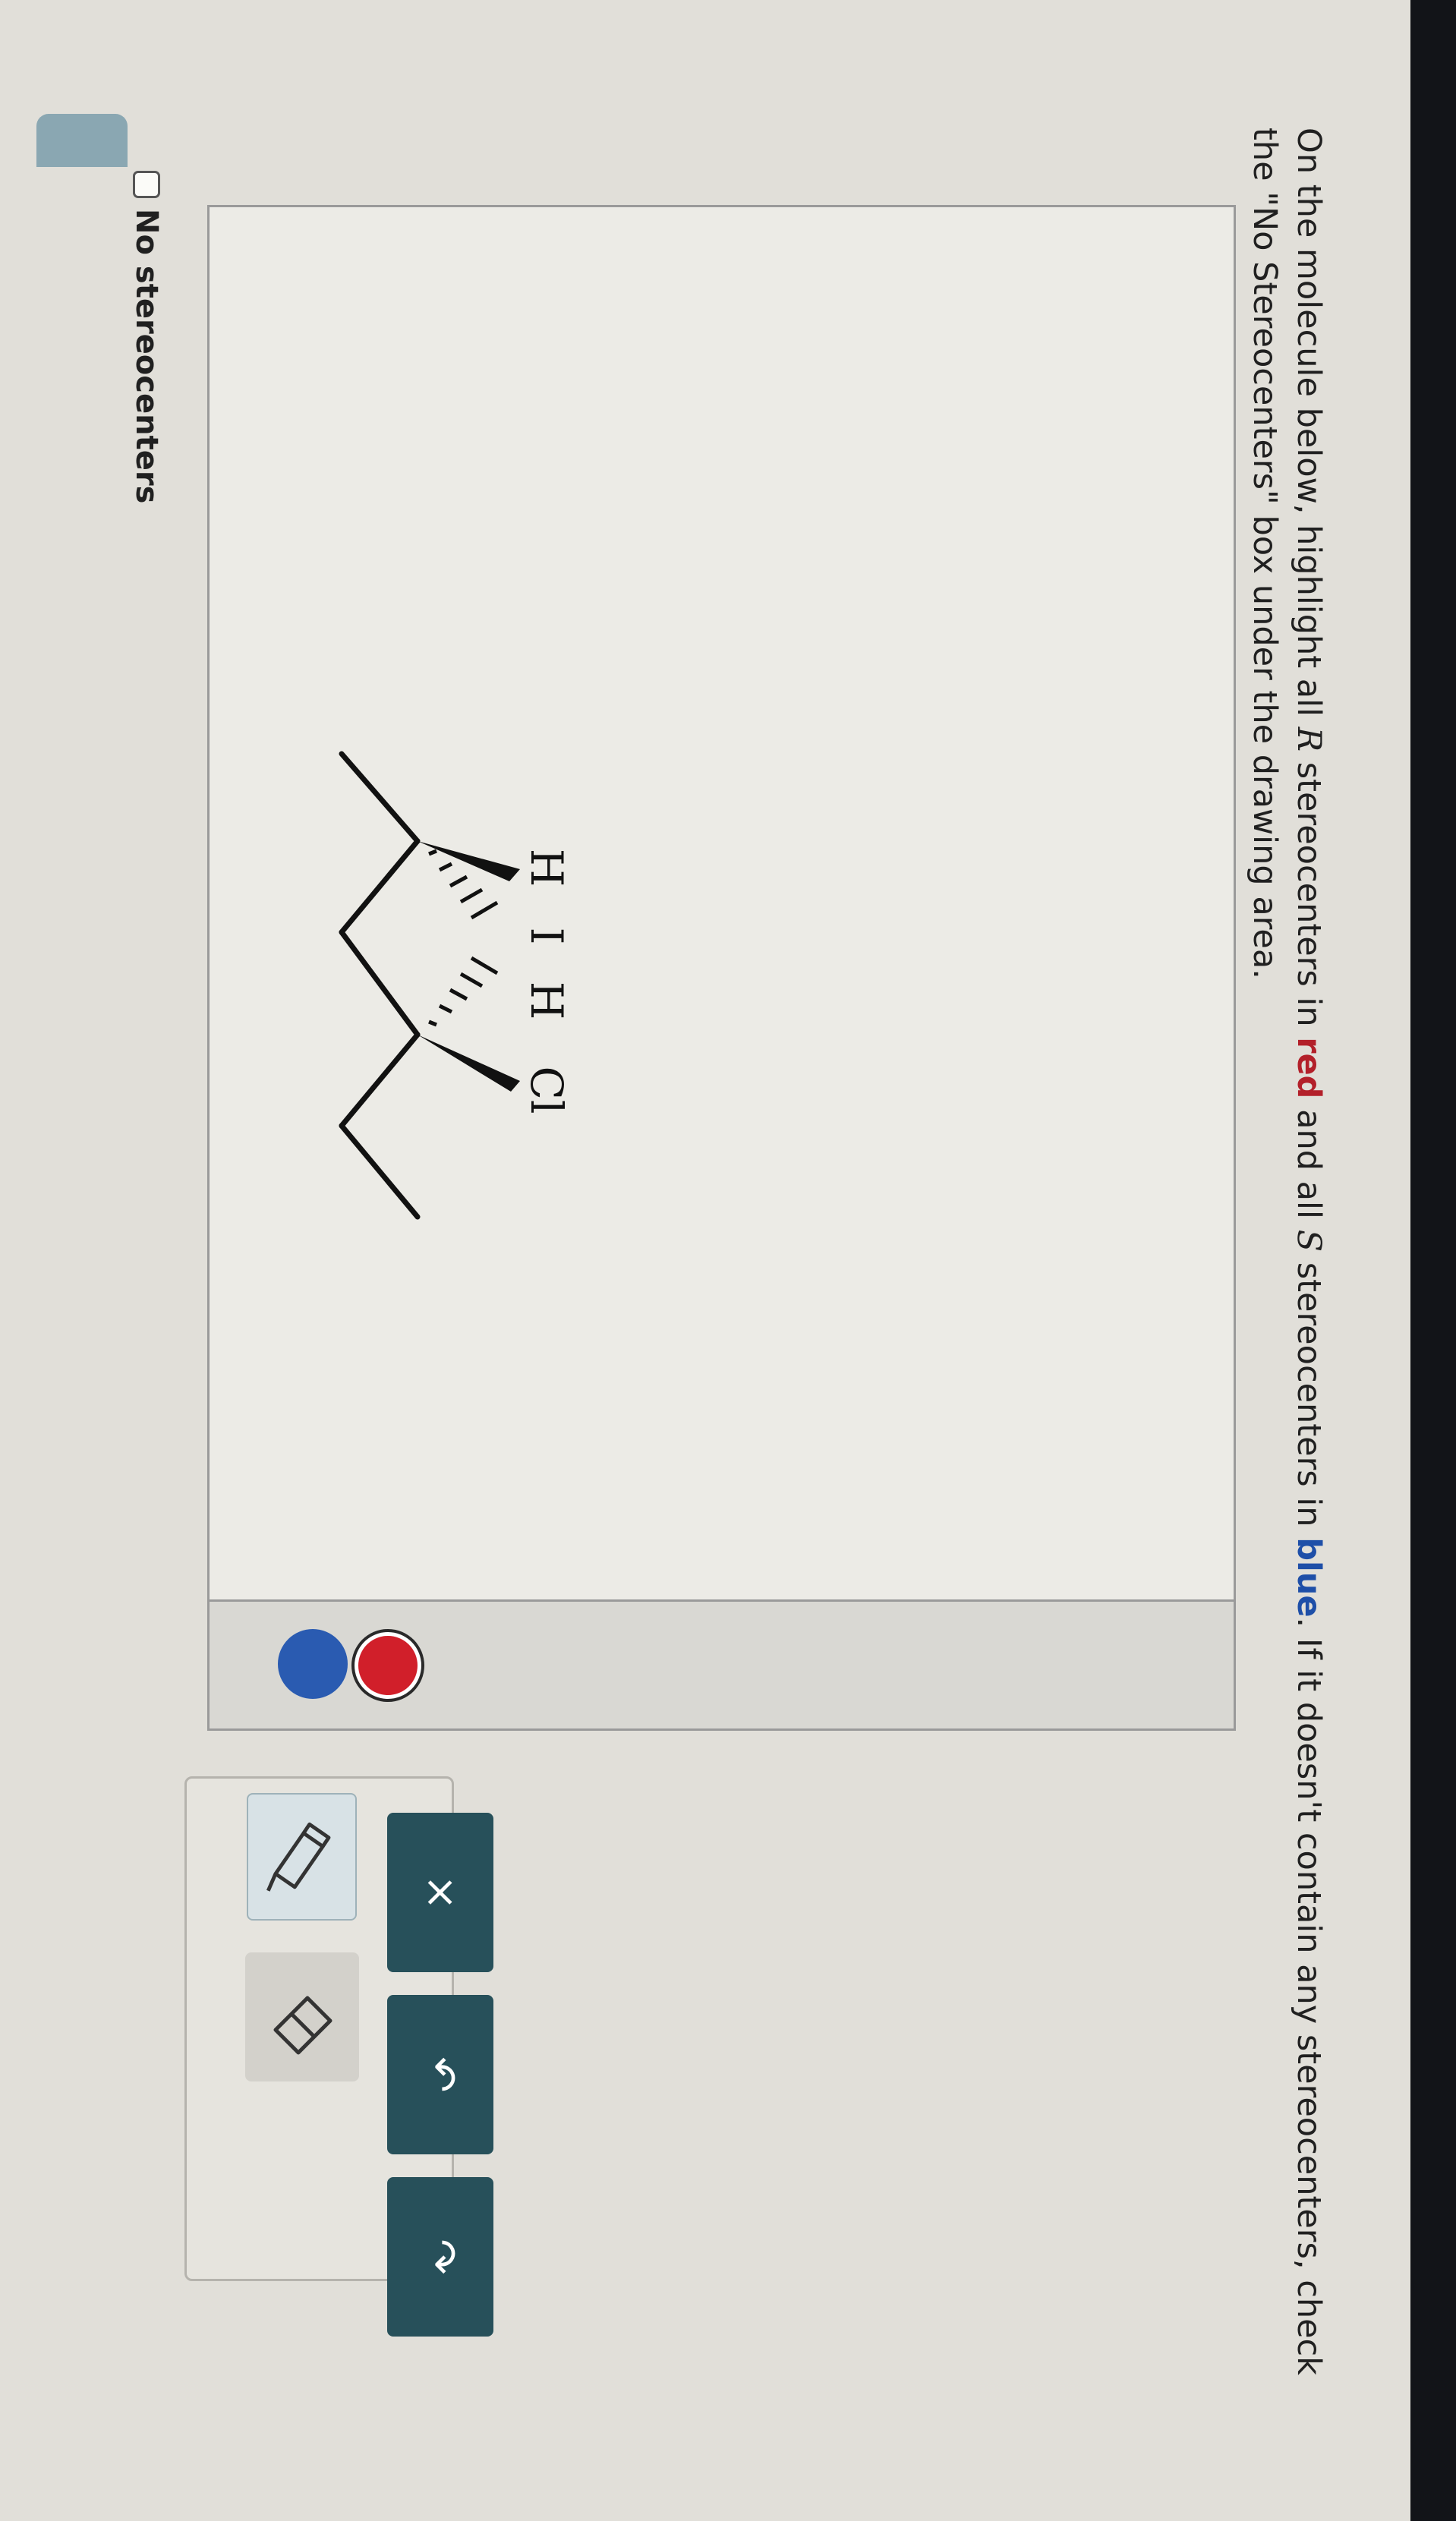 Image resolution: width=1456 pixels, height=2521 pixels. I want to click on no-stereocenters-label: No stereocenters, so click(146, 356).